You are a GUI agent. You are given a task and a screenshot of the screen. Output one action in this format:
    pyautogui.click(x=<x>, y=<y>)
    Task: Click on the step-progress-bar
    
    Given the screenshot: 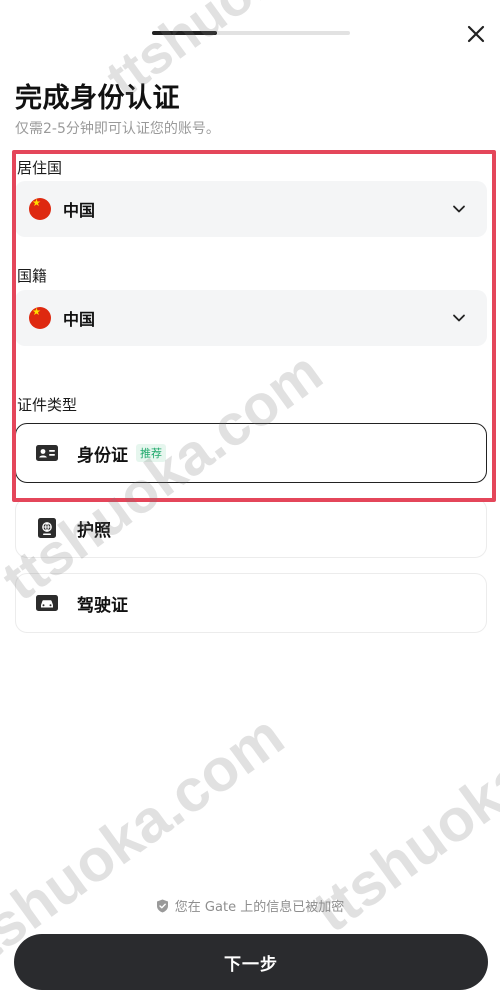 What is the action you would take?
    pyautogui.click(x=251, y=33)
    